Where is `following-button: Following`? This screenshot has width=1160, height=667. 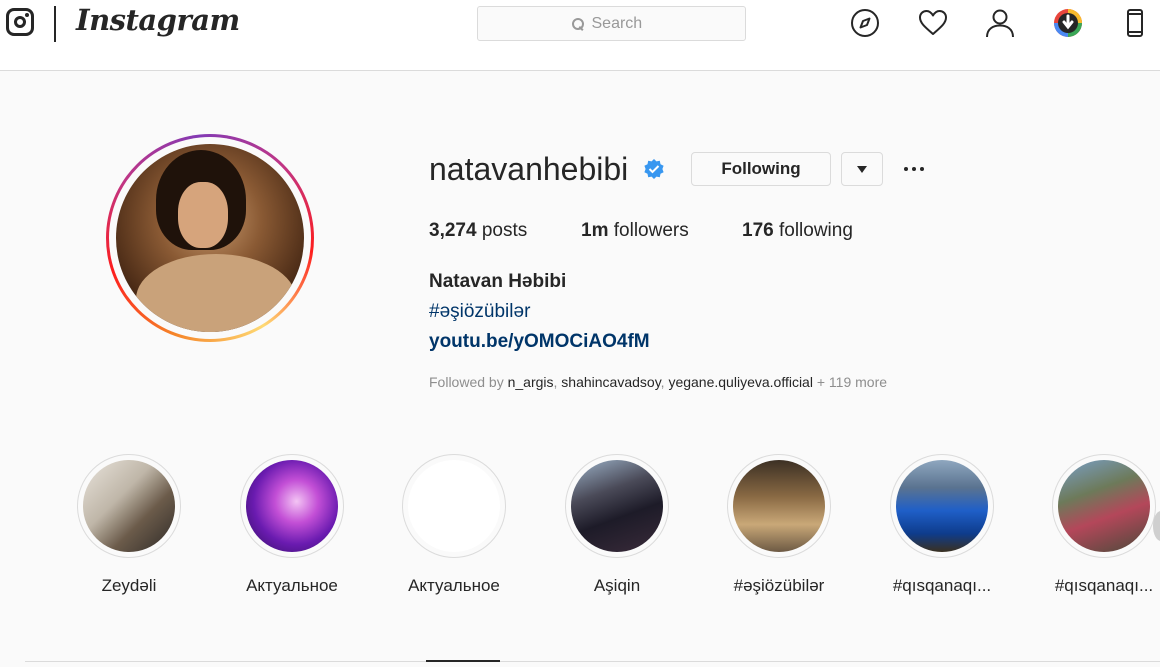 following-button: Following is located at coordinates (761, 169).